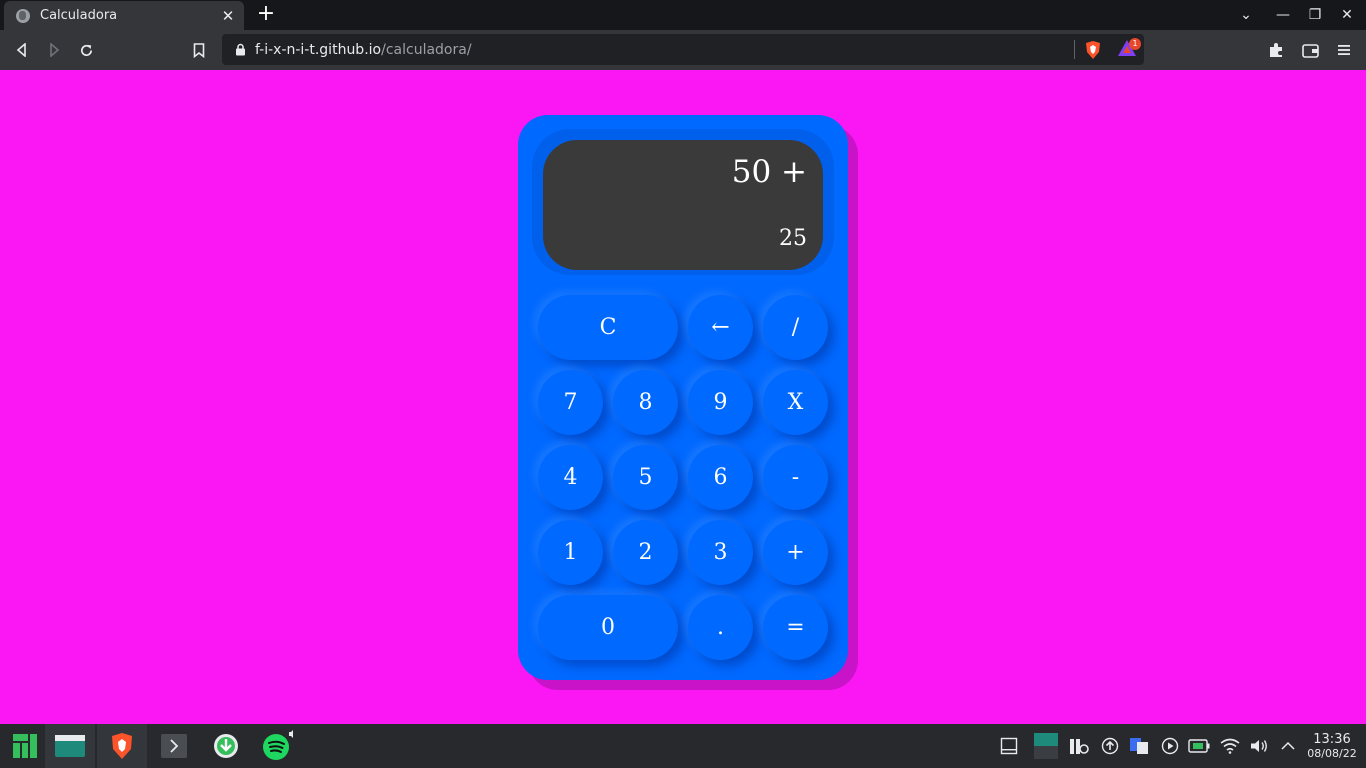 The height and width of the screenshot is (768, 1366). Describe the element at coordinates (1347, 15) in the screenshot. I see `close-window-button: ✕` at that location.